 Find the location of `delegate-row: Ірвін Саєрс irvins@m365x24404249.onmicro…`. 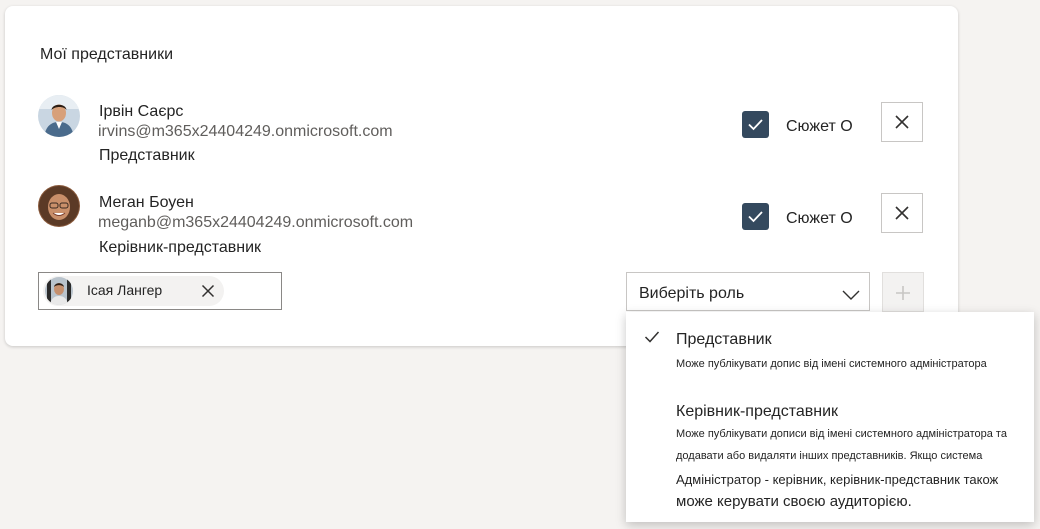

delegate-row: Ірвін Саєрс irvins@m365x24404249.onmicro… is located at coordinates (481, 127).